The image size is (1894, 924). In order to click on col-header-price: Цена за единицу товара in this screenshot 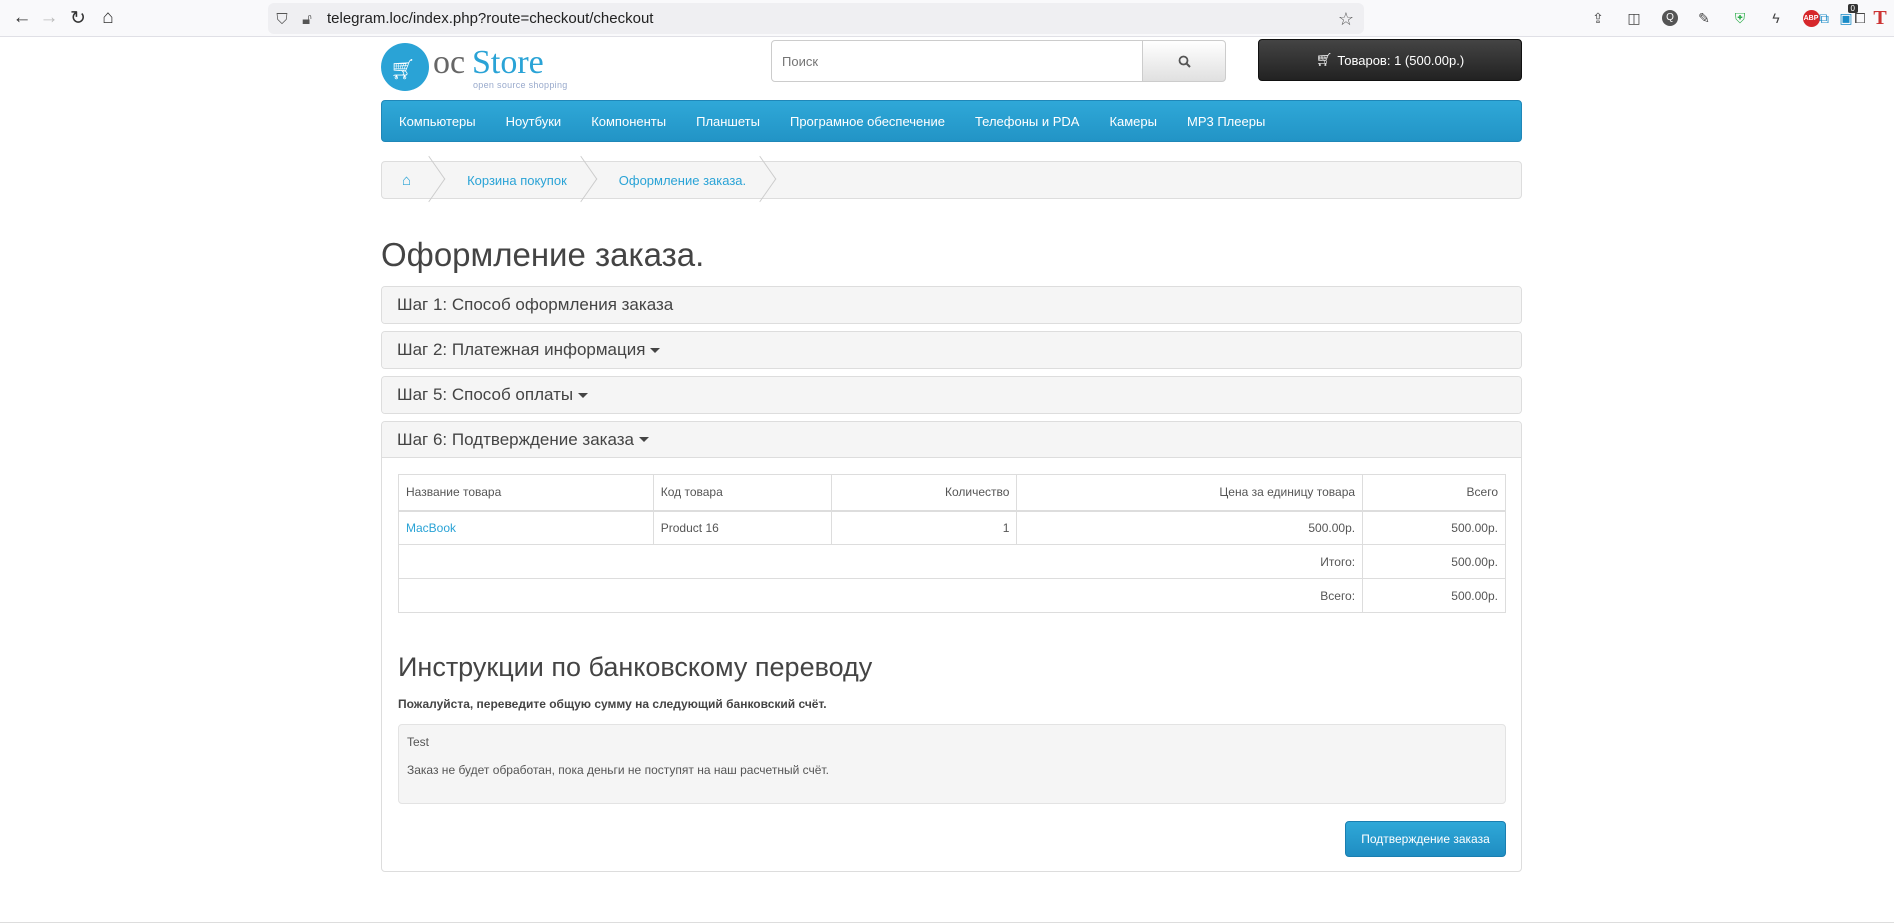, I will do `click(1190, 493)`.